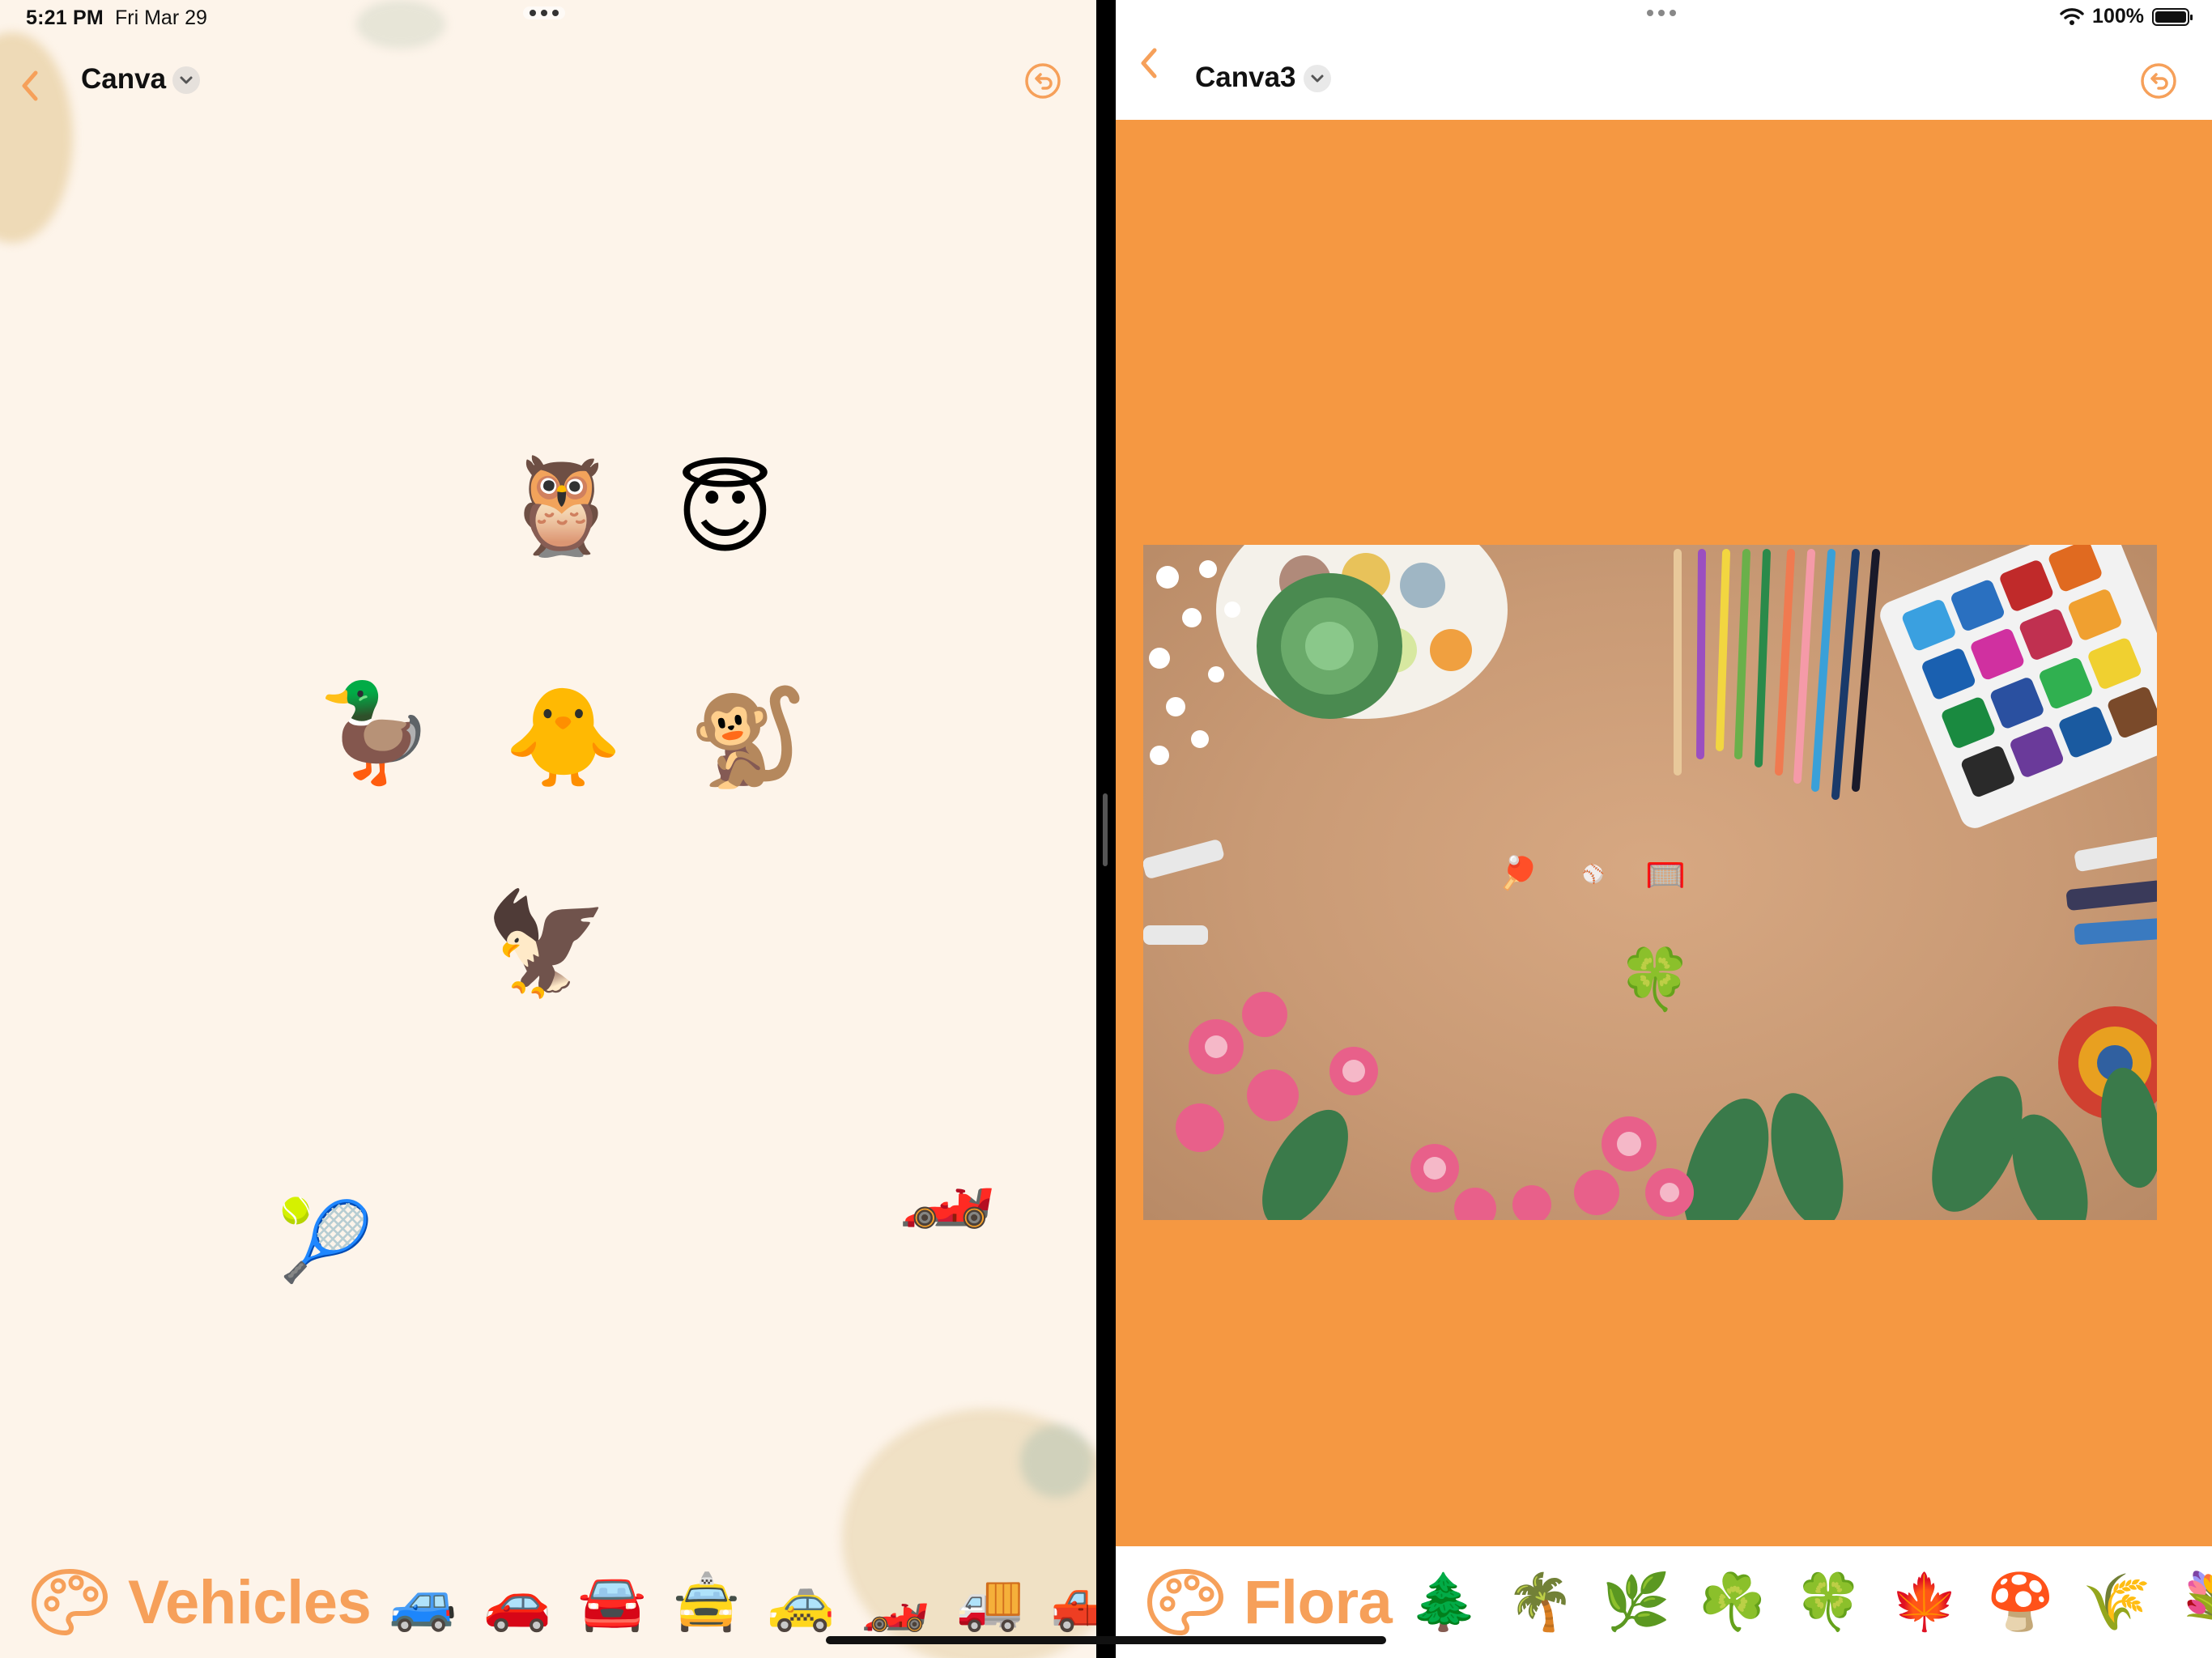  I want to click on emoji-option: 🏎️, so click(895, 1602).